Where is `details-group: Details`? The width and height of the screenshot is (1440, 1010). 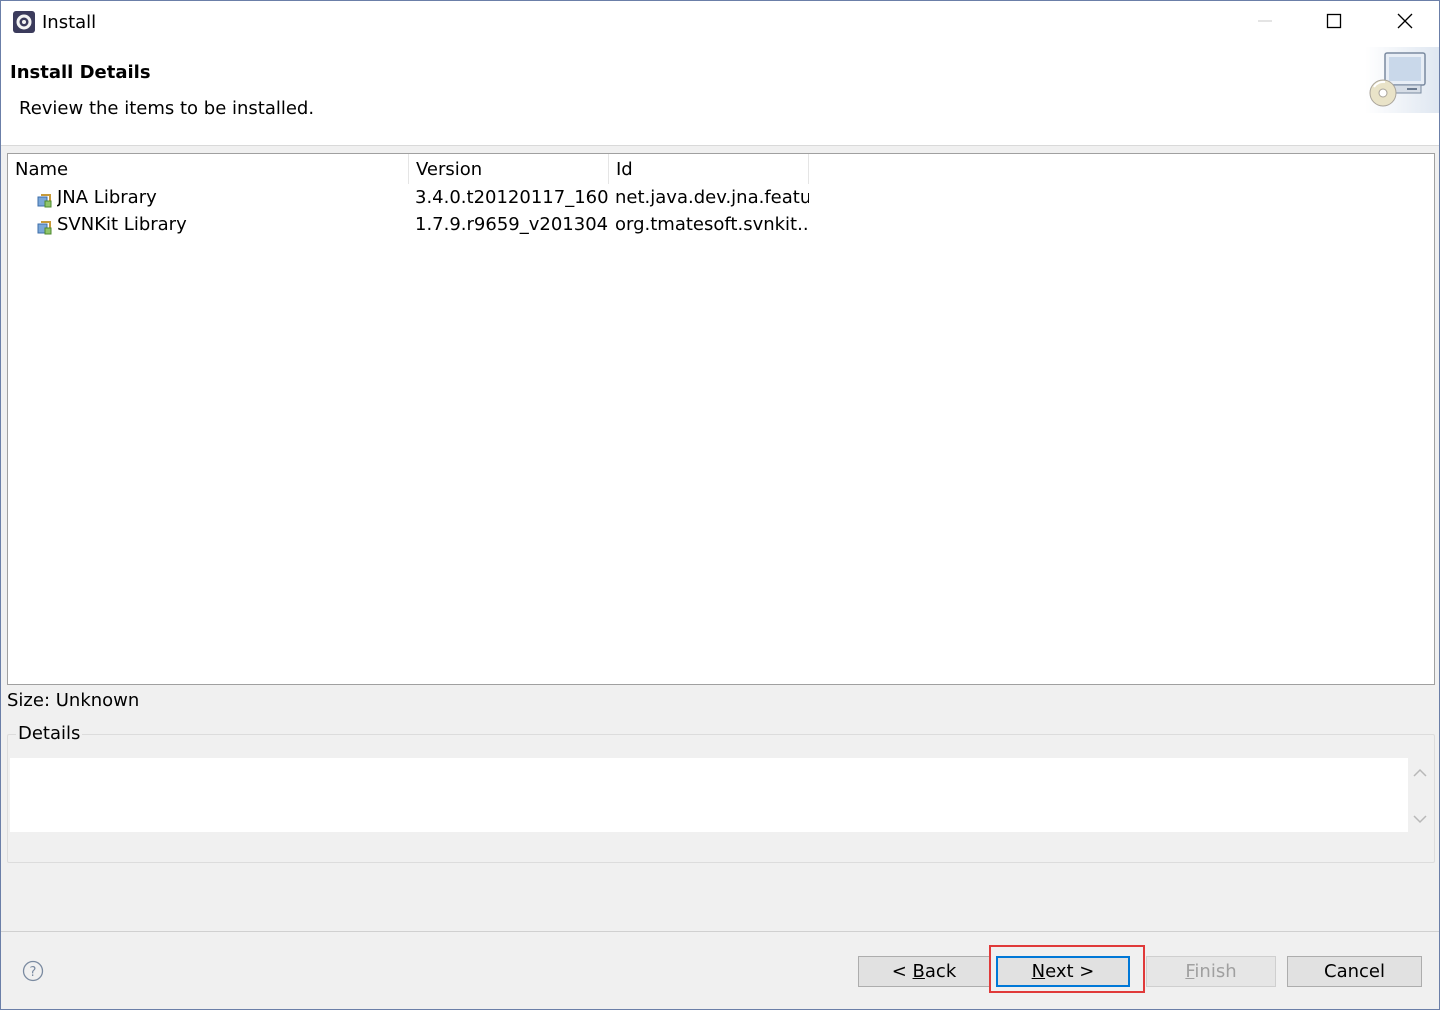 details-group: Details is located at coordinates (721, 793).